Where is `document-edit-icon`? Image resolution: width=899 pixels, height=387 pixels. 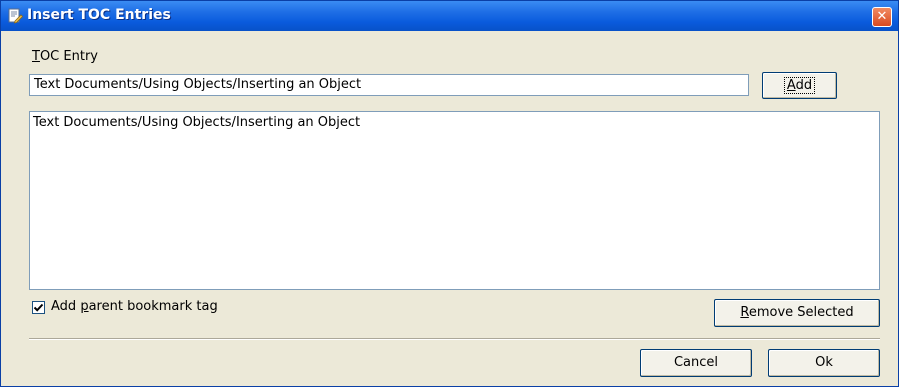
document-edit-icon is located at coordinates (15, 16).